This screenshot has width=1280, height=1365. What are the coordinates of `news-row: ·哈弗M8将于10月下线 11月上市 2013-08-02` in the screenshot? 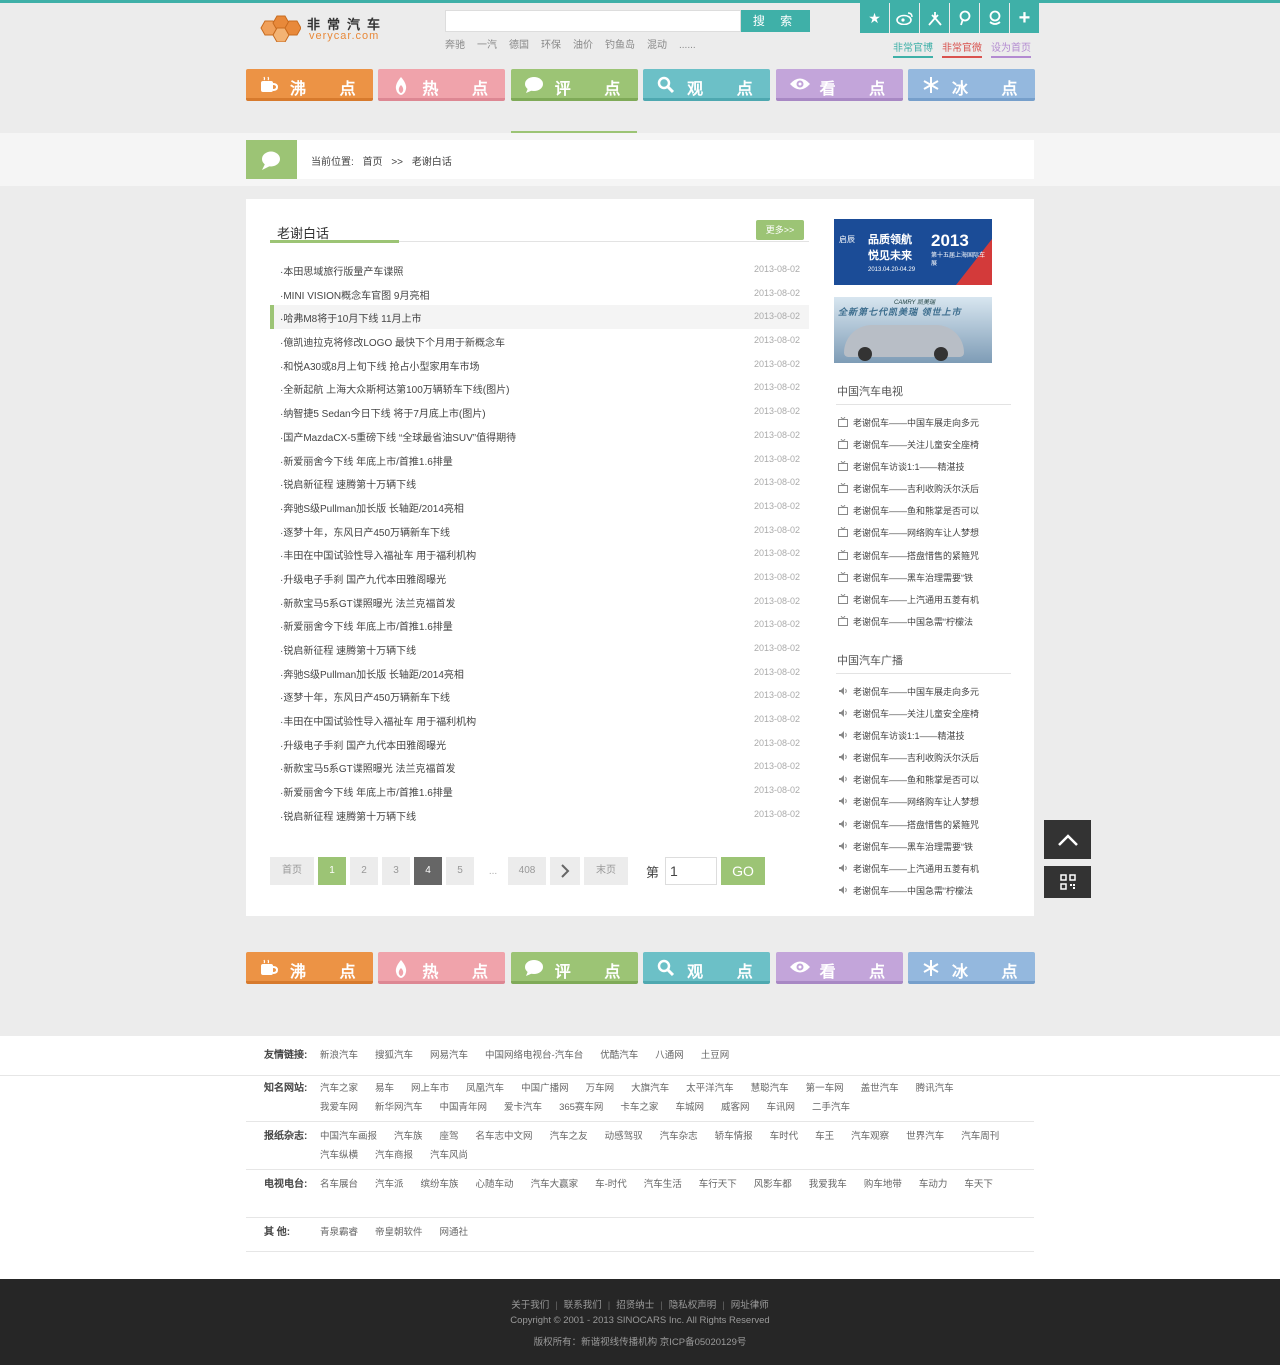 It's located at (539, 317).